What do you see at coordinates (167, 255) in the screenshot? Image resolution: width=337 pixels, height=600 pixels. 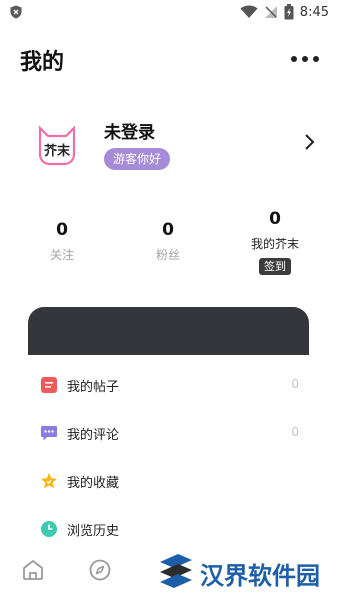 I see `stat-label: 粉丝` at bounding box center [167, 255].